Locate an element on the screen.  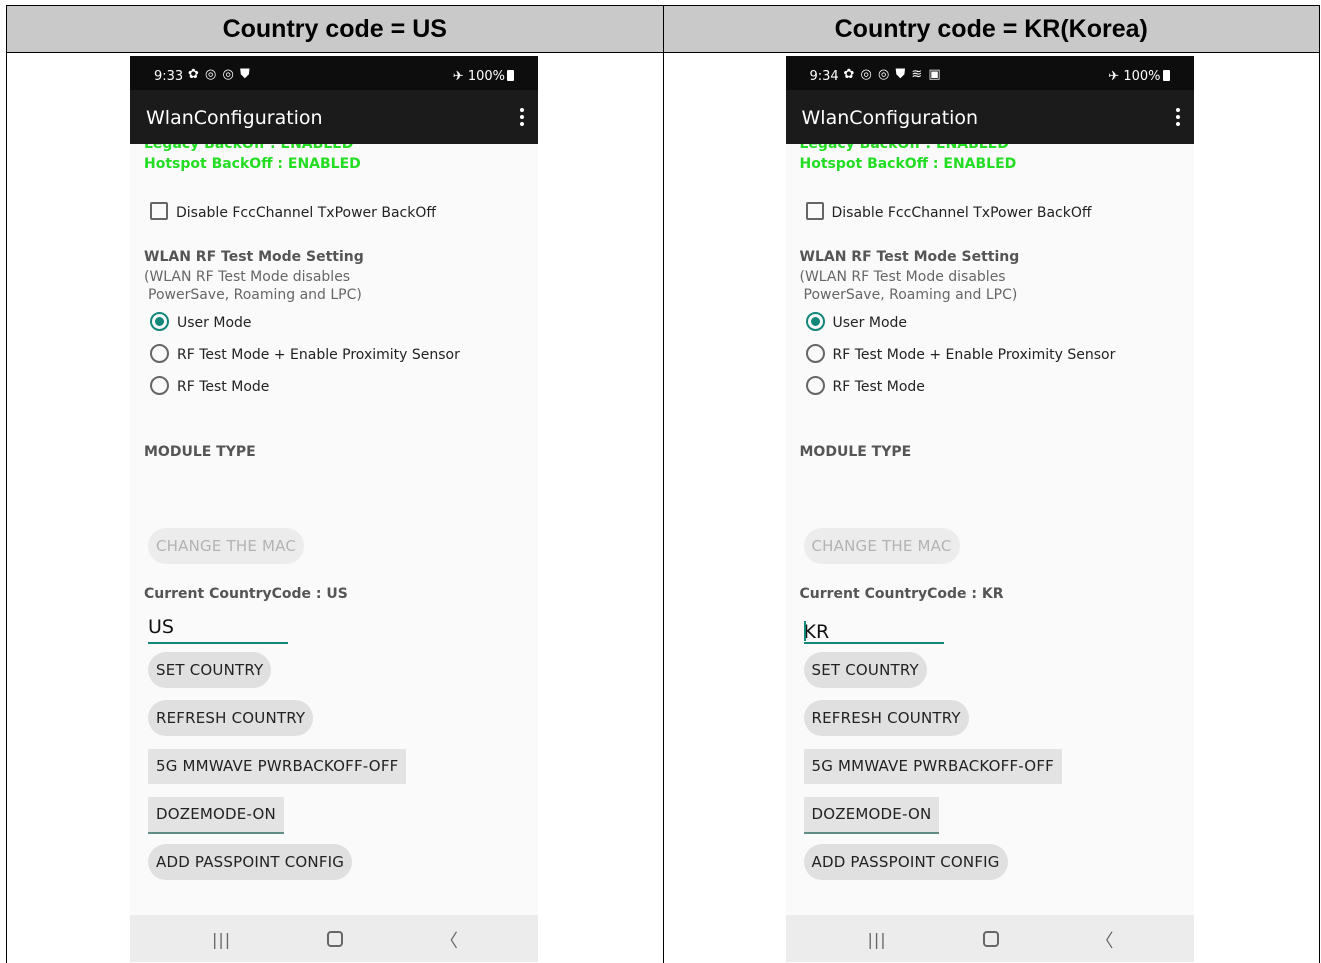
country-code-input: KR is located at coordinates (873, 627).